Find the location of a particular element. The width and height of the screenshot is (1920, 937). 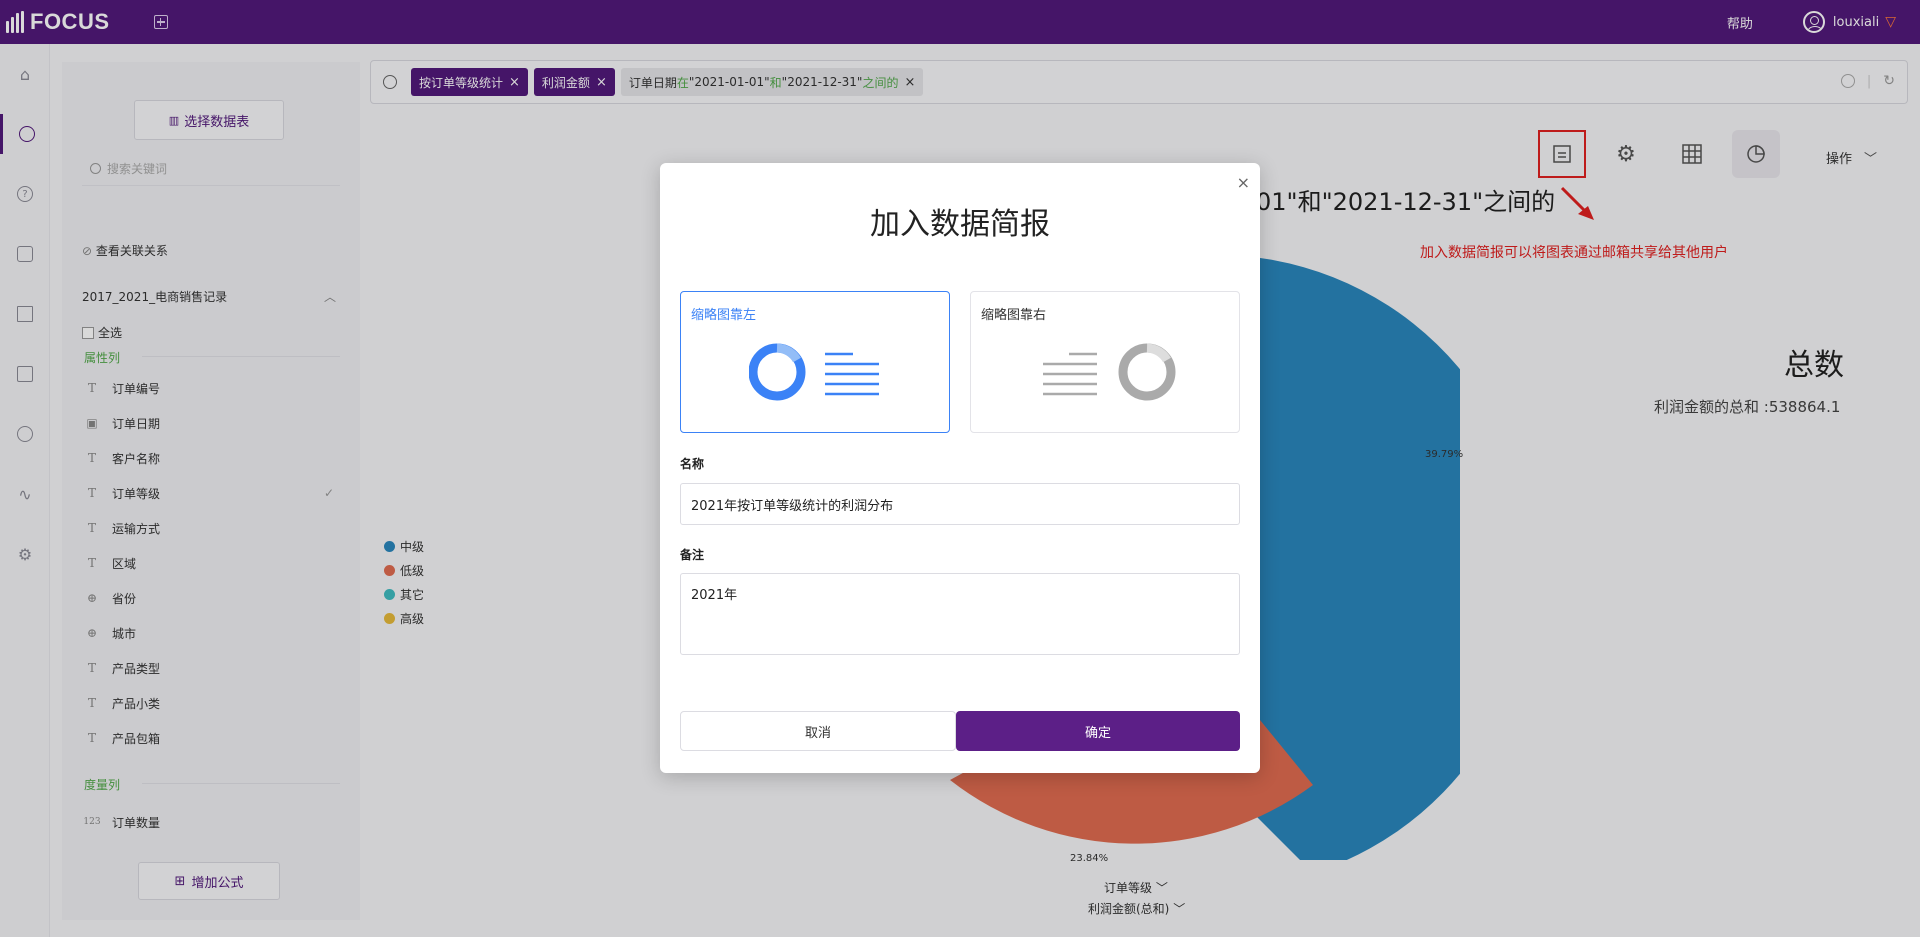

note-textarea: 2021年 is located at coordinates (960, 614).